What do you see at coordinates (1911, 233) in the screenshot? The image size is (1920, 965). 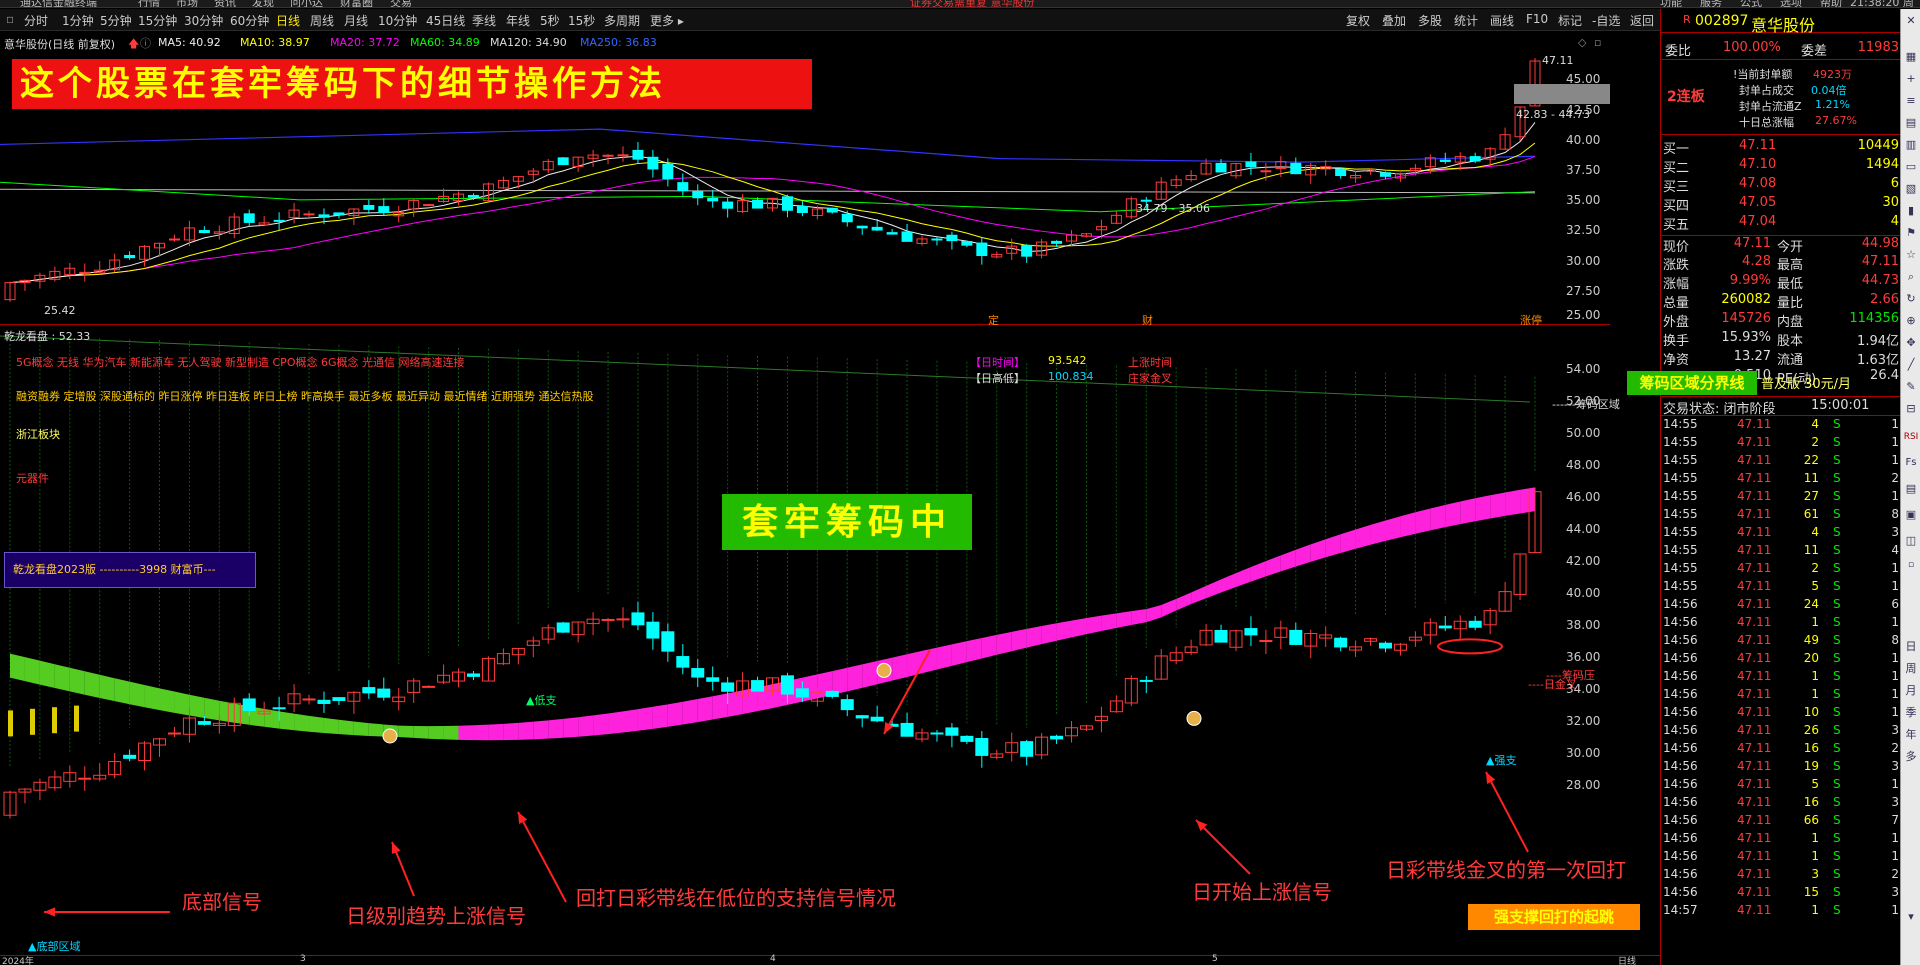 I see `flag-icon: ⚑` at bounding box center [1911, 233].